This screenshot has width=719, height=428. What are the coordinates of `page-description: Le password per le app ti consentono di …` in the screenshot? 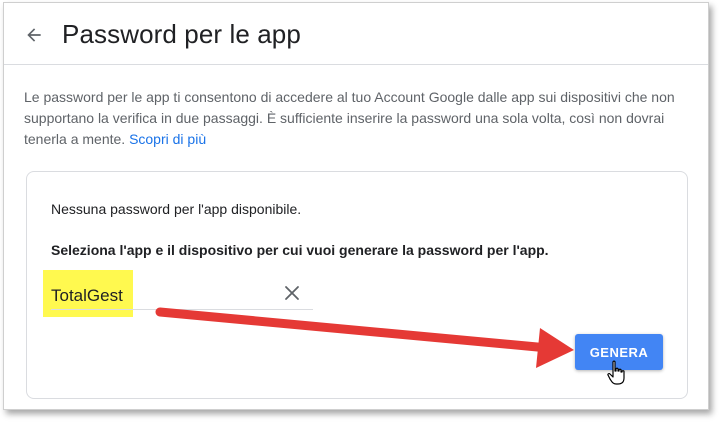 It's located at (354, 118).